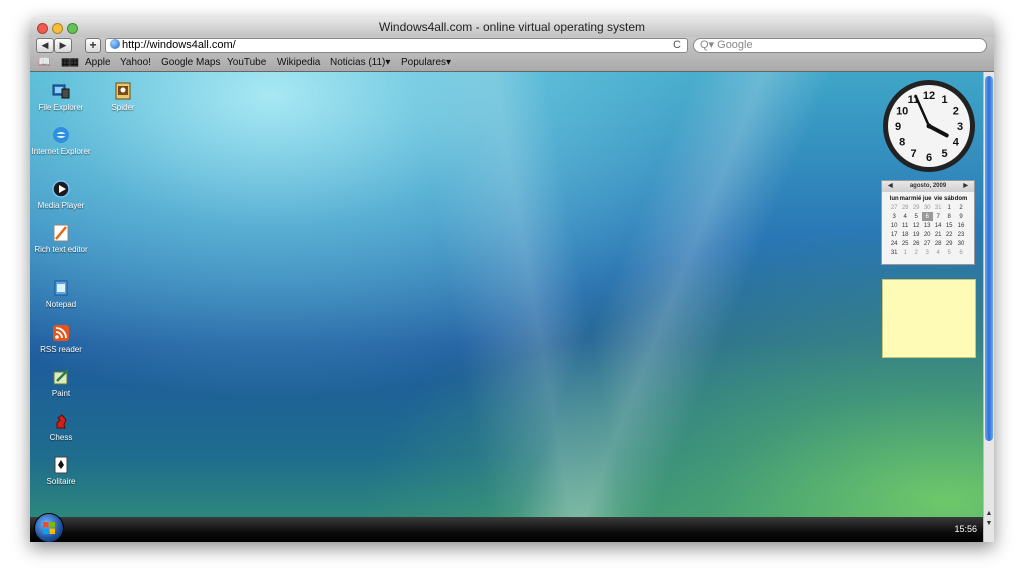 The image size is (1024, 582). I want to click on clock-number: 5, so click(944, 154).